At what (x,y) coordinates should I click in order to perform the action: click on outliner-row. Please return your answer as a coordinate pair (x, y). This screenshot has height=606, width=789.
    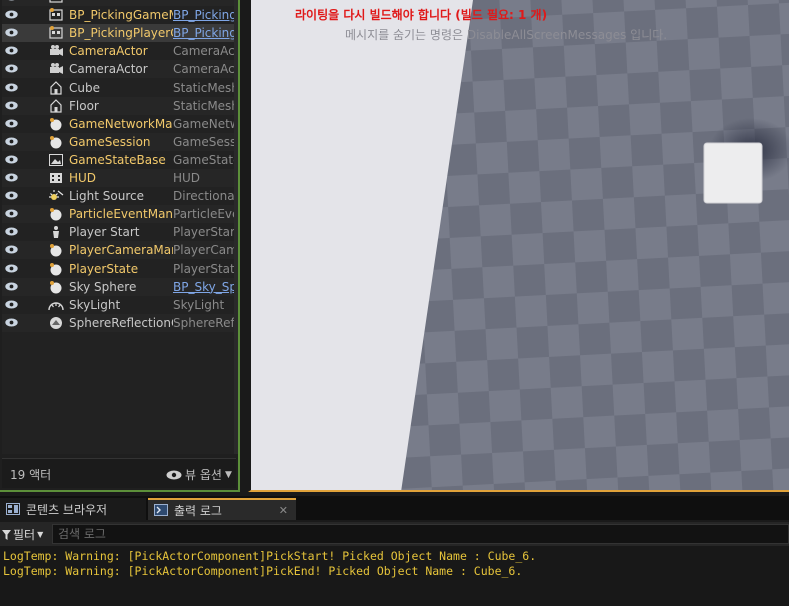
    Looking at the image, I should click on (118, 3).